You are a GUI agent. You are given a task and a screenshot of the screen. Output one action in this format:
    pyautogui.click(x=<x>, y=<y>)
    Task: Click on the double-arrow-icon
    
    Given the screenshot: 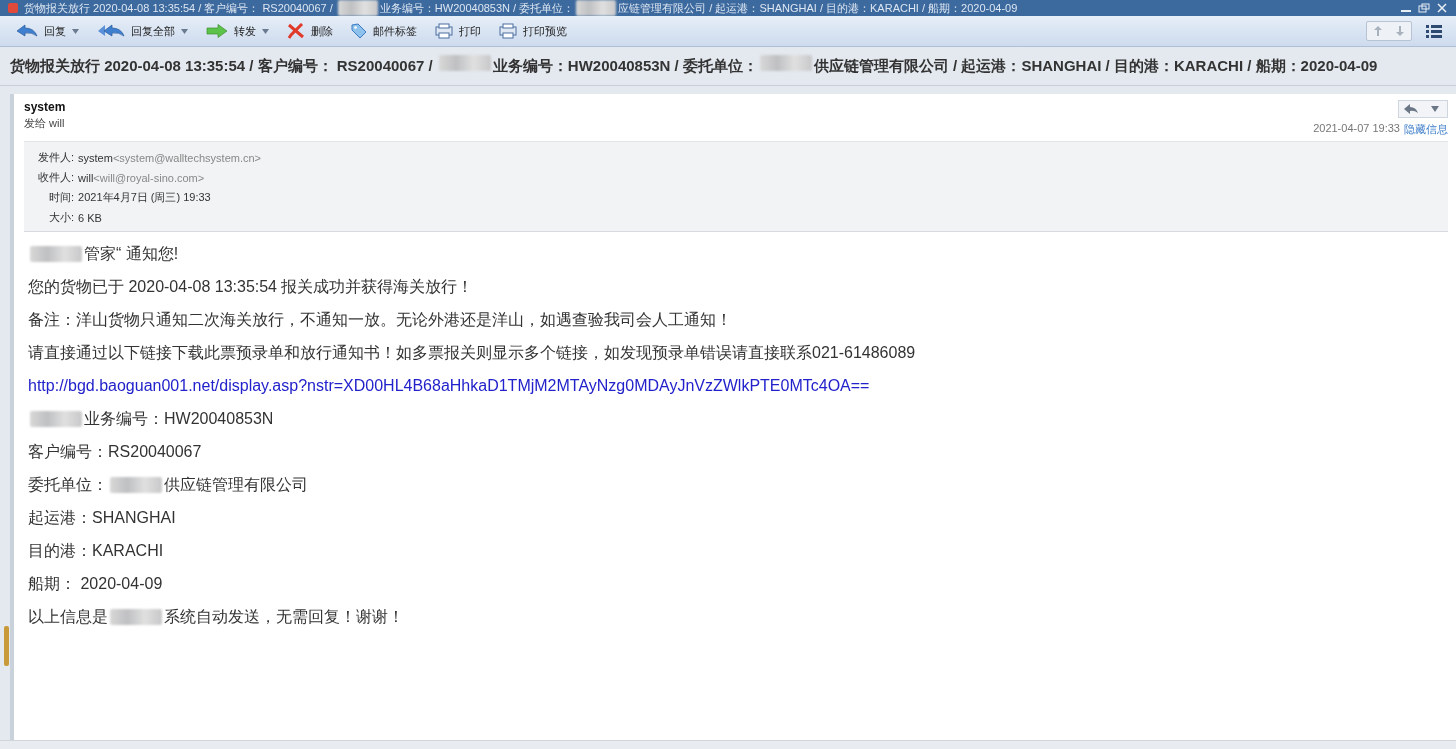 What is the action you would take?
    pyautogui.click(x=111, y=31)
    